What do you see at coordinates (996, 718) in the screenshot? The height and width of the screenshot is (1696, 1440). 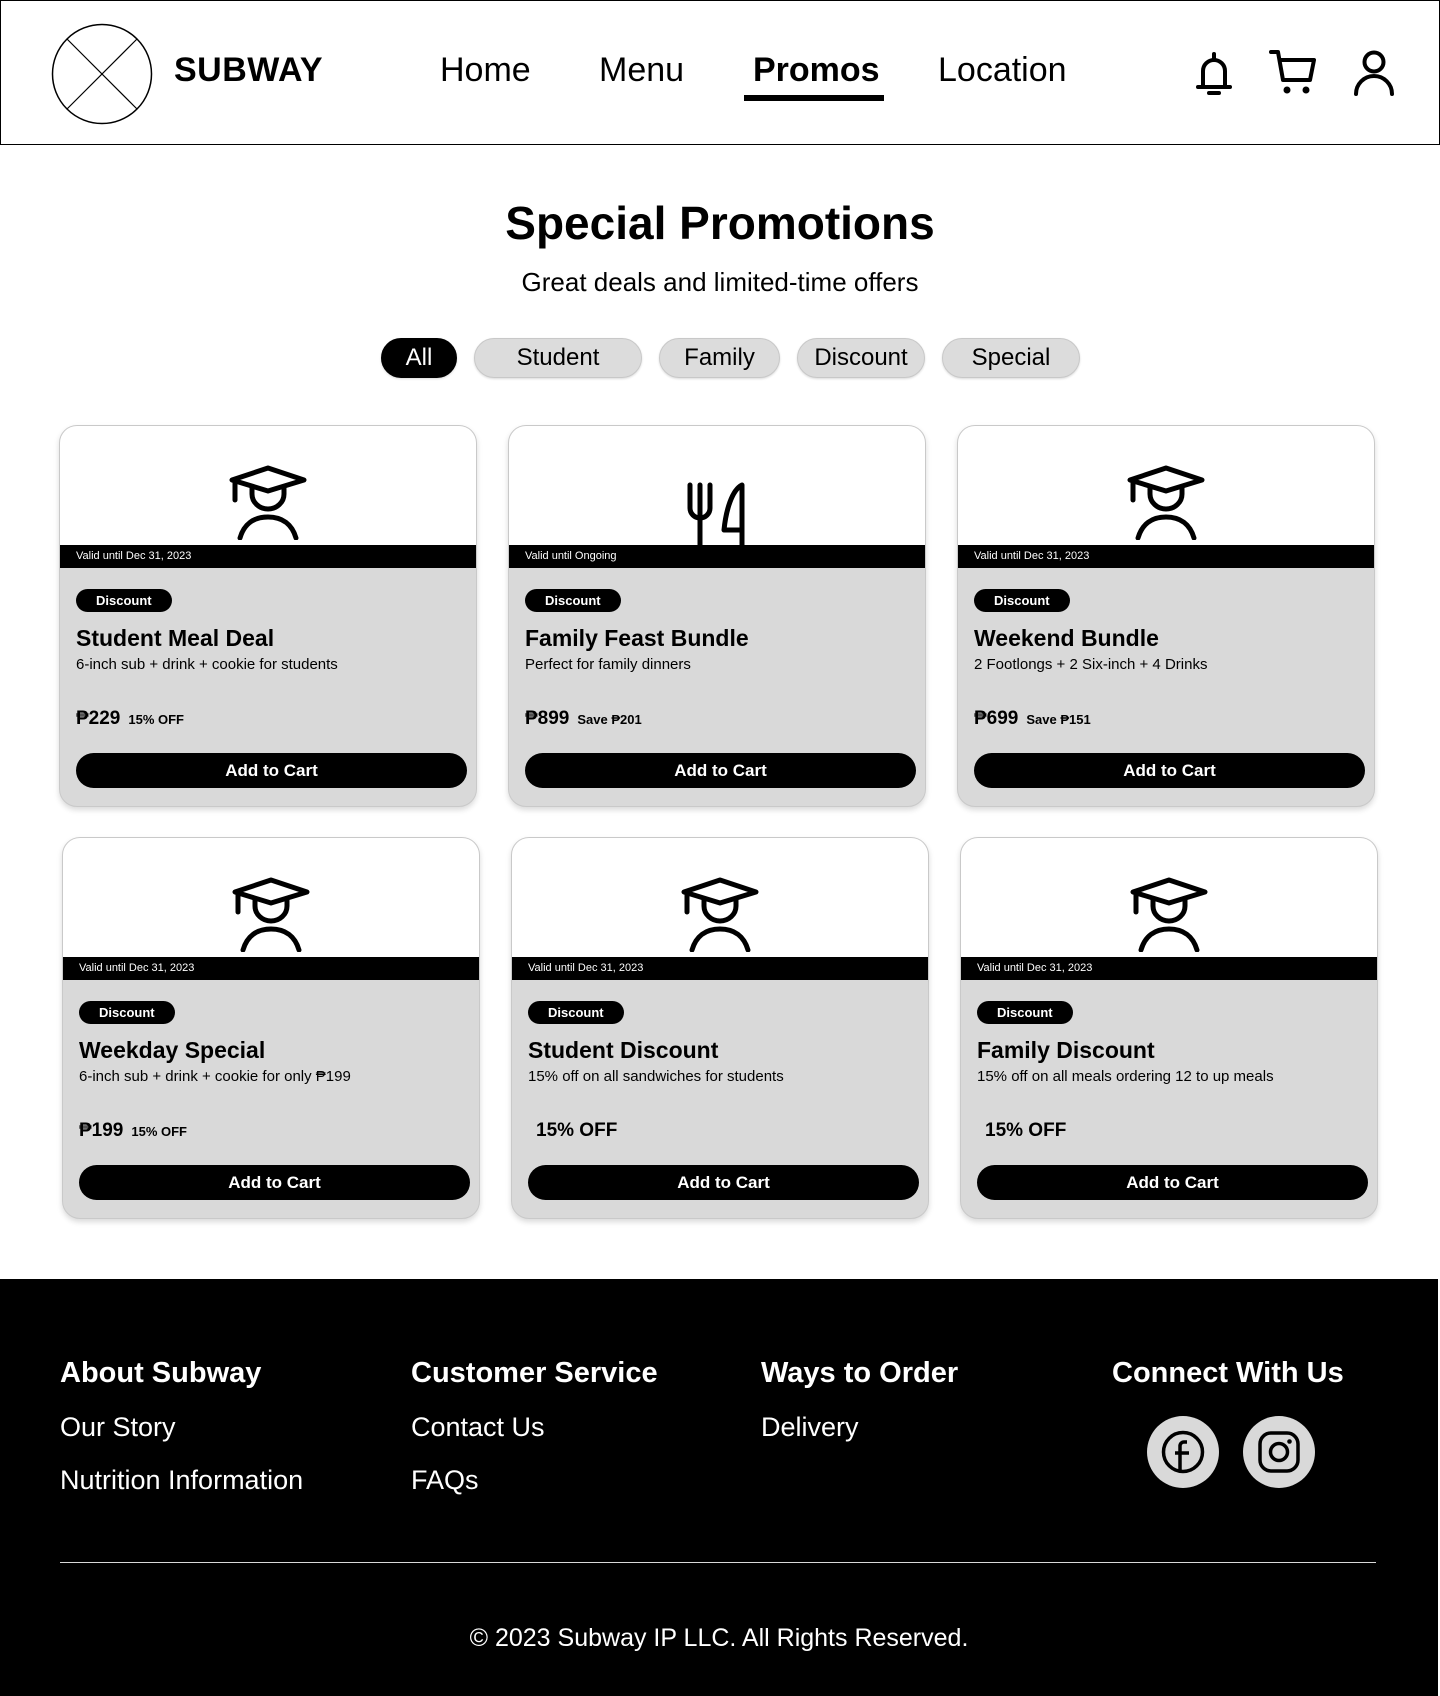 I see `promo-price: ₱699` at bounding box center [996, 718].